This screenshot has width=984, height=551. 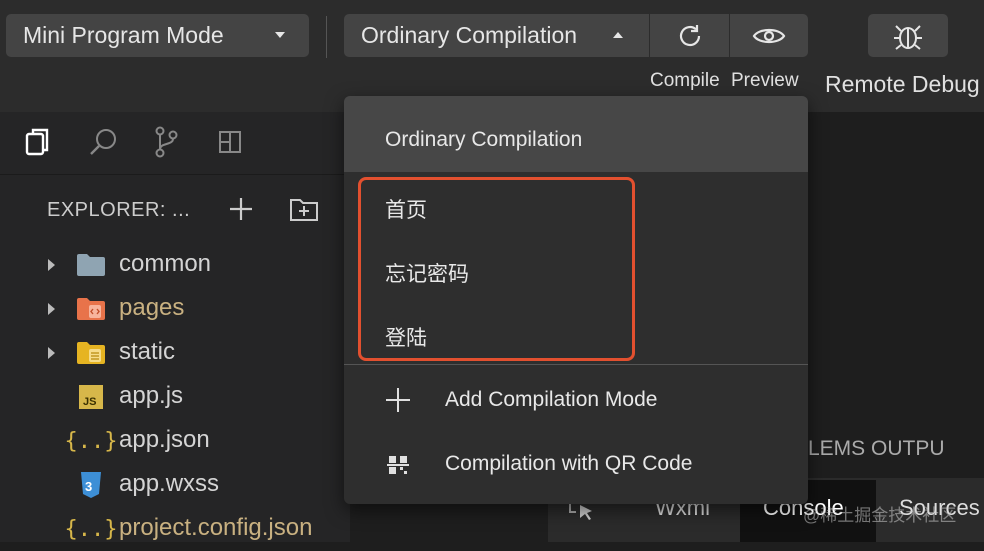 I want to click on highlight-box, so click(x=496, y=269).